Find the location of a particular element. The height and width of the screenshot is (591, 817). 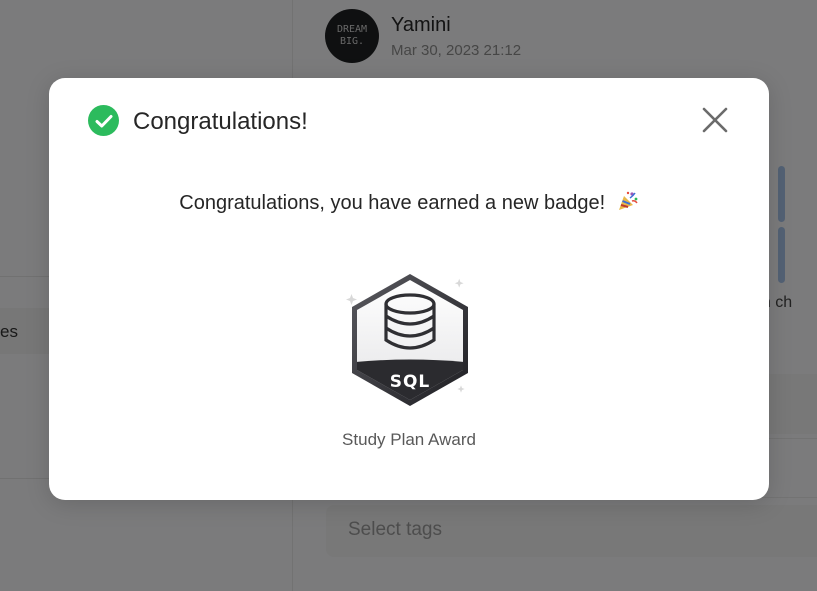

close-icon is located at coordinates (715, 120).